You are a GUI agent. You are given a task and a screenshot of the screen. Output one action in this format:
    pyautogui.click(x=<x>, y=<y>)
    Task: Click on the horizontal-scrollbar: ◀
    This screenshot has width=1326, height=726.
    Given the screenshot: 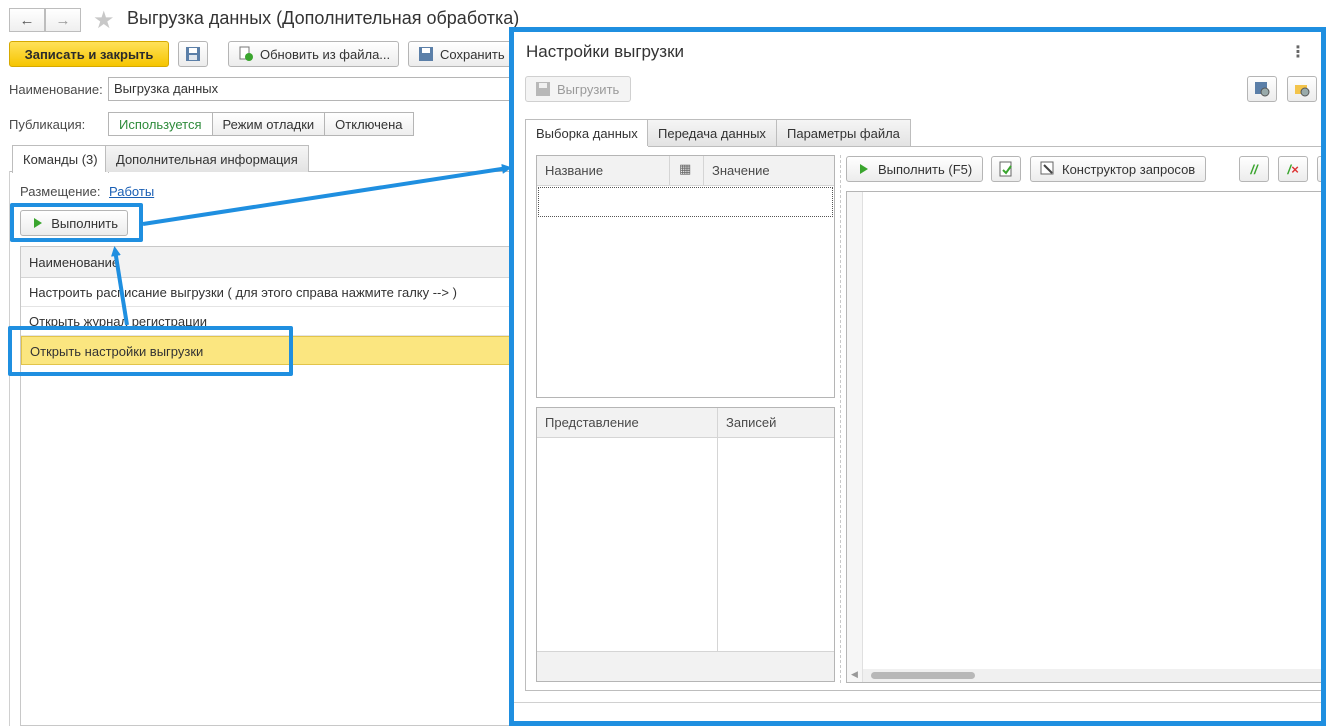 What is the action you would take?
    pyautogui.click(x=1086, y=675)
    